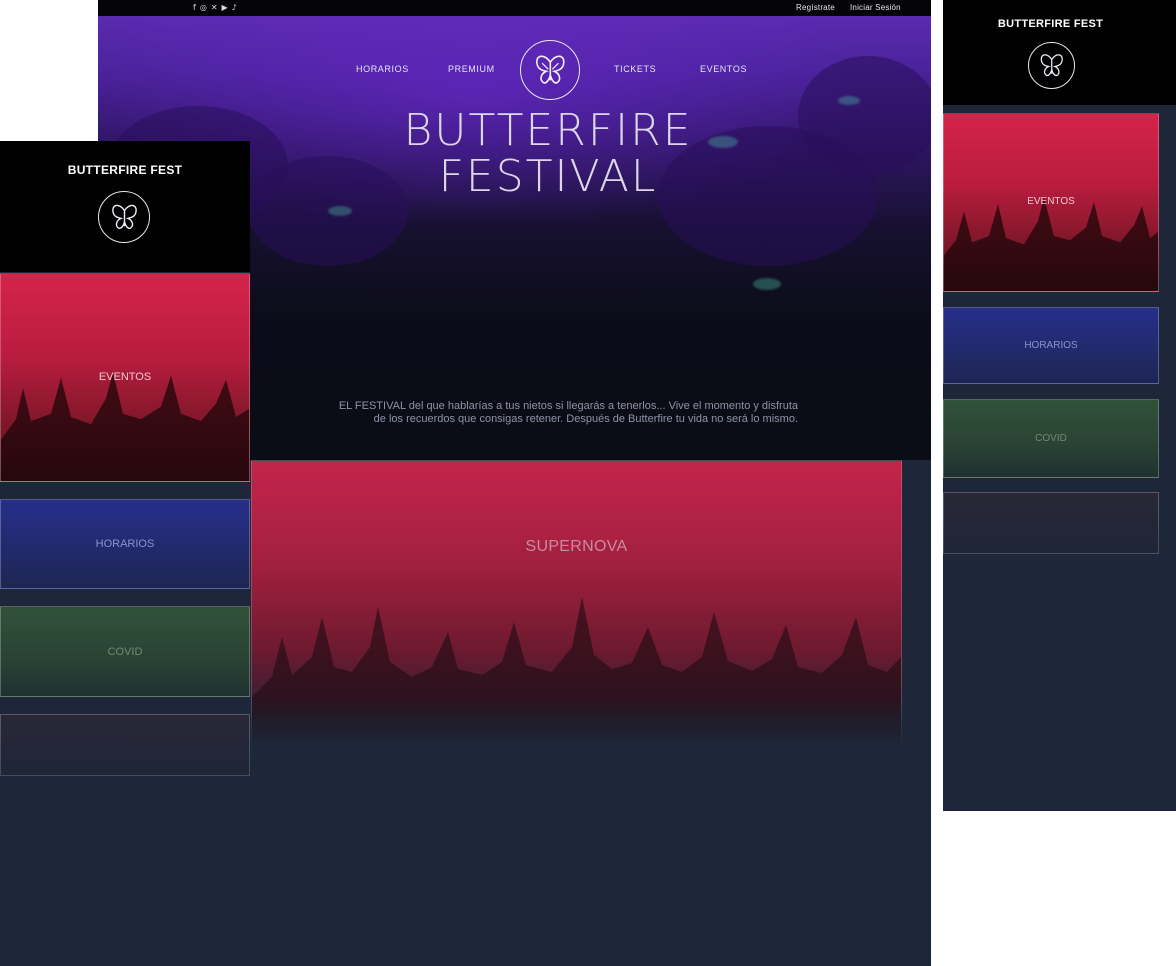 The width and height of the screenshot is (1176, 966). What do you see at coordinates (875, 7) in the screenshot?
I see `login-link: Iniciar Sesión` at bounding box center [875, 7].